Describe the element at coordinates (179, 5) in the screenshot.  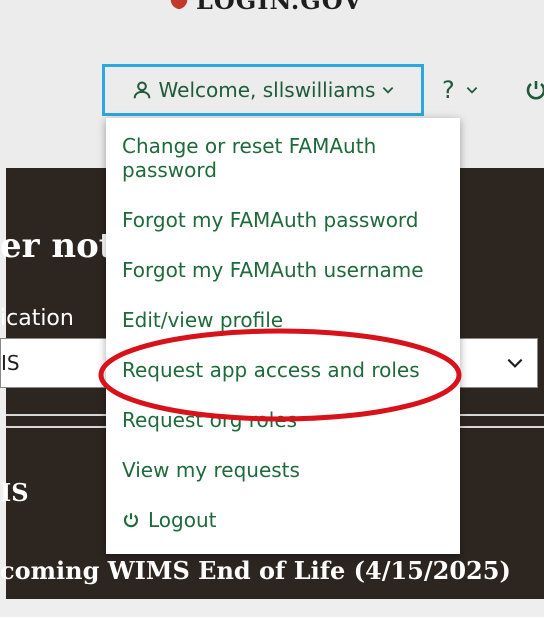
I see `shield-logo-icon` at that location.